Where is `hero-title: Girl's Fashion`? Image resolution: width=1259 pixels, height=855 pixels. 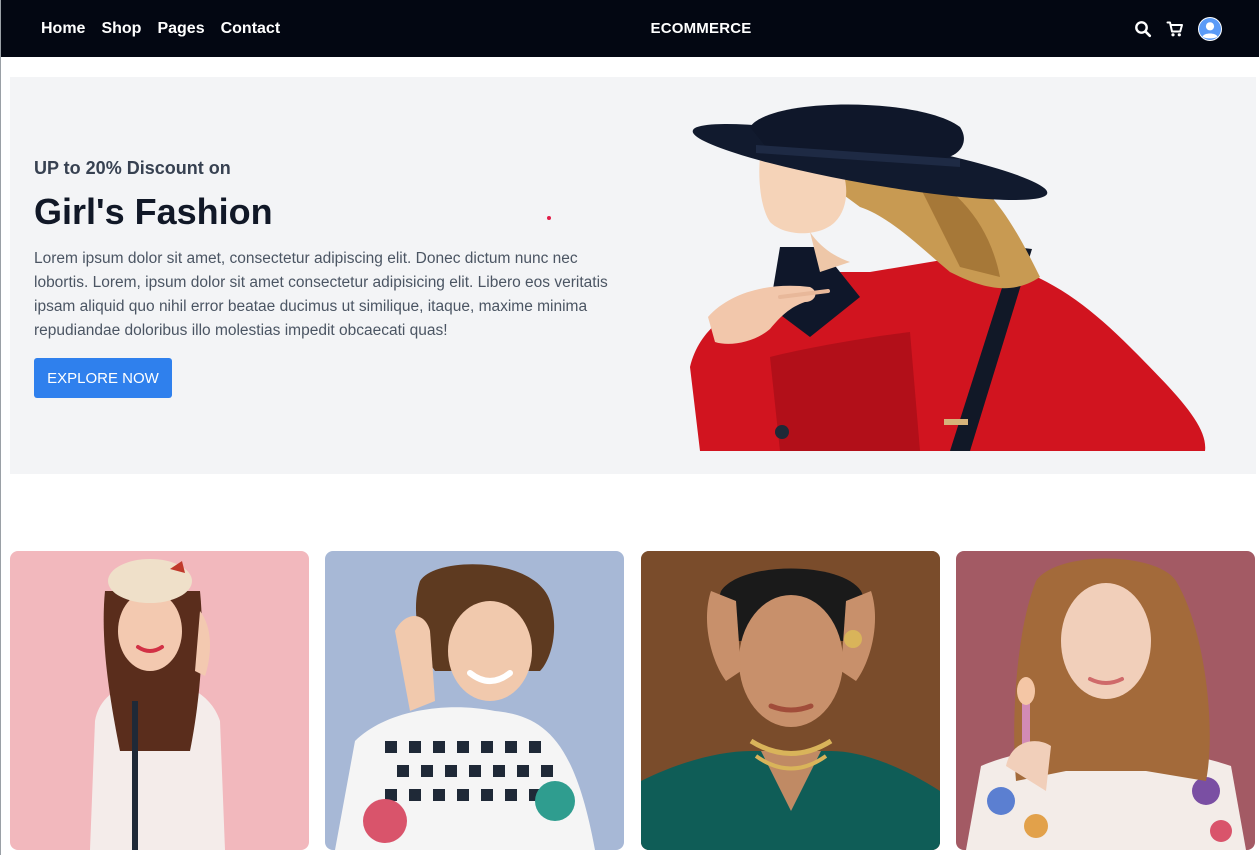 hero-title: Girl's Fashion is located at coordinates (153, 211).